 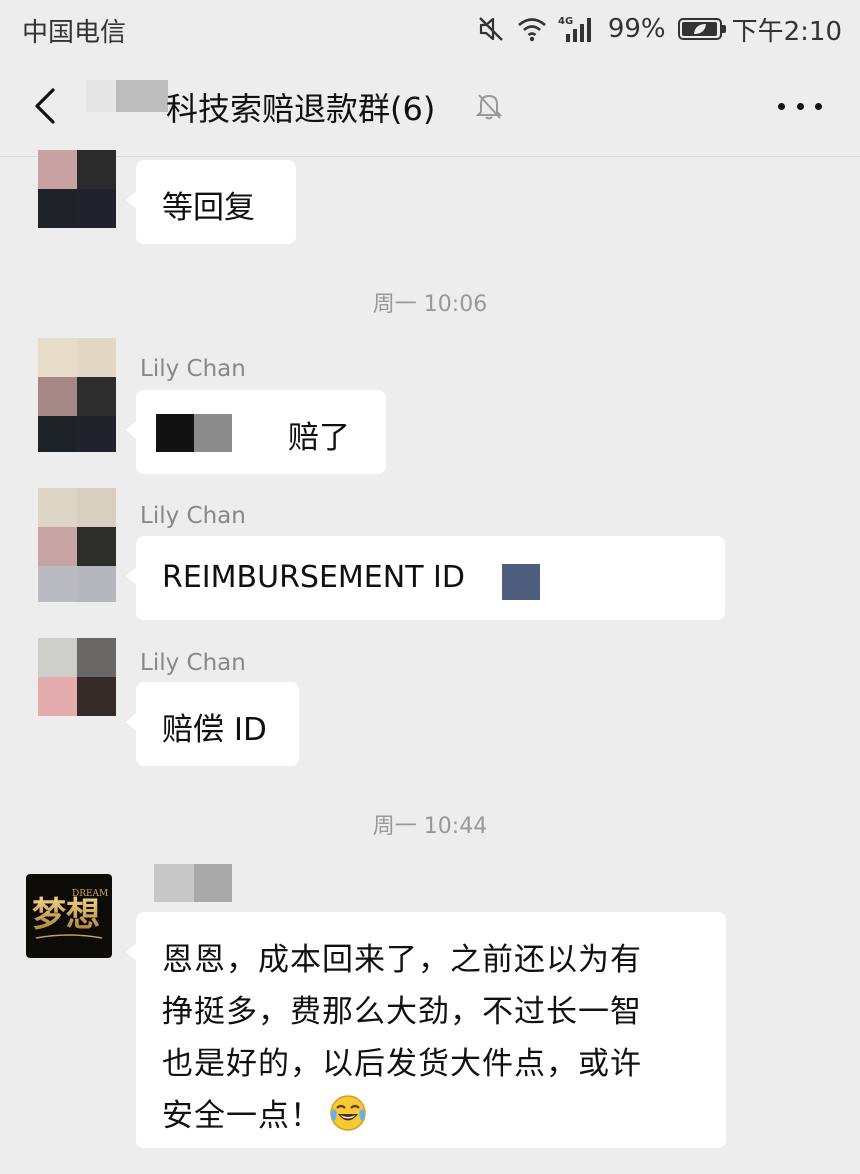 I want to click on message-bubble: REIMBURSEMENT ID, so click(x=425, y=578).